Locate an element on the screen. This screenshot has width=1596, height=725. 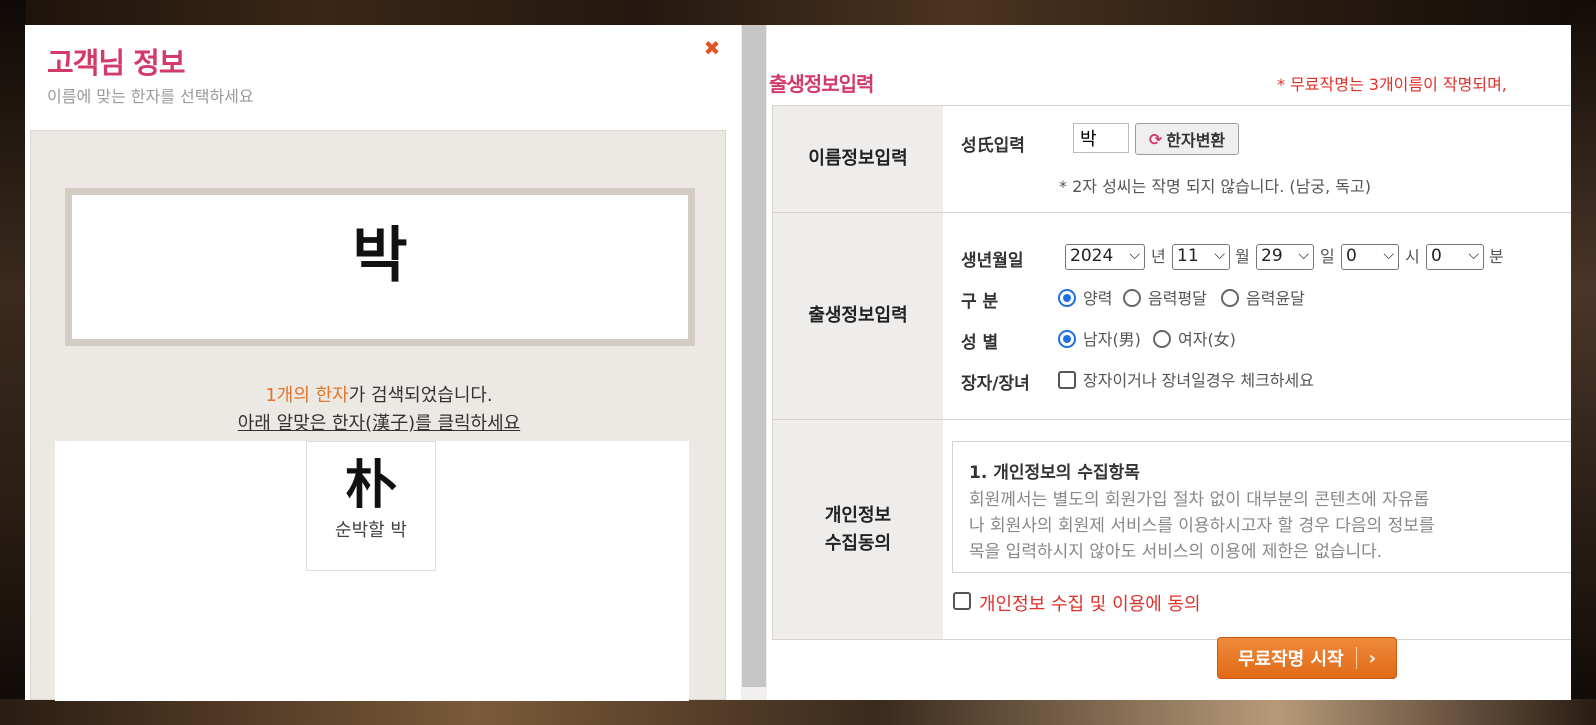
calendar-solar-radio is located at coordinates (1067, 298).